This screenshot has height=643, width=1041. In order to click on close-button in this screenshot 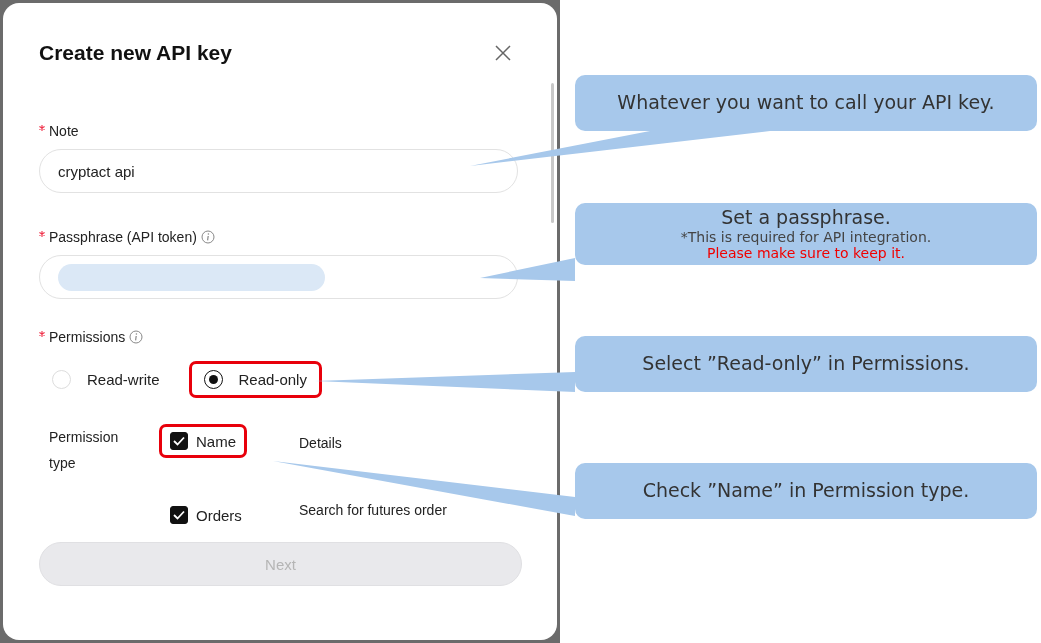, I will do `click(503, 53)`.